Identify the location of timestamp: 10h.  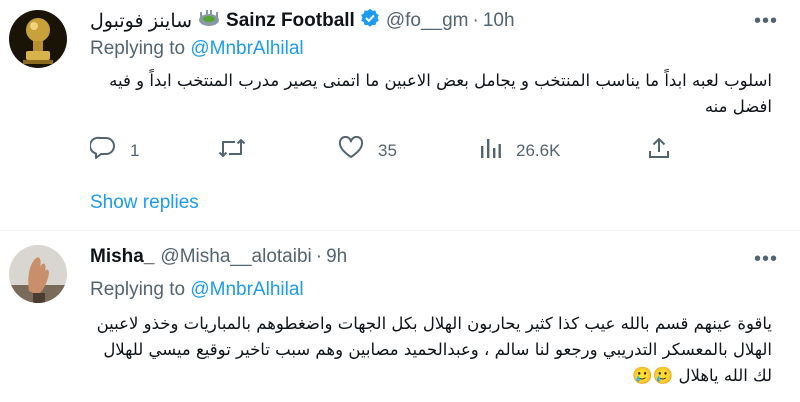
(499, 21).